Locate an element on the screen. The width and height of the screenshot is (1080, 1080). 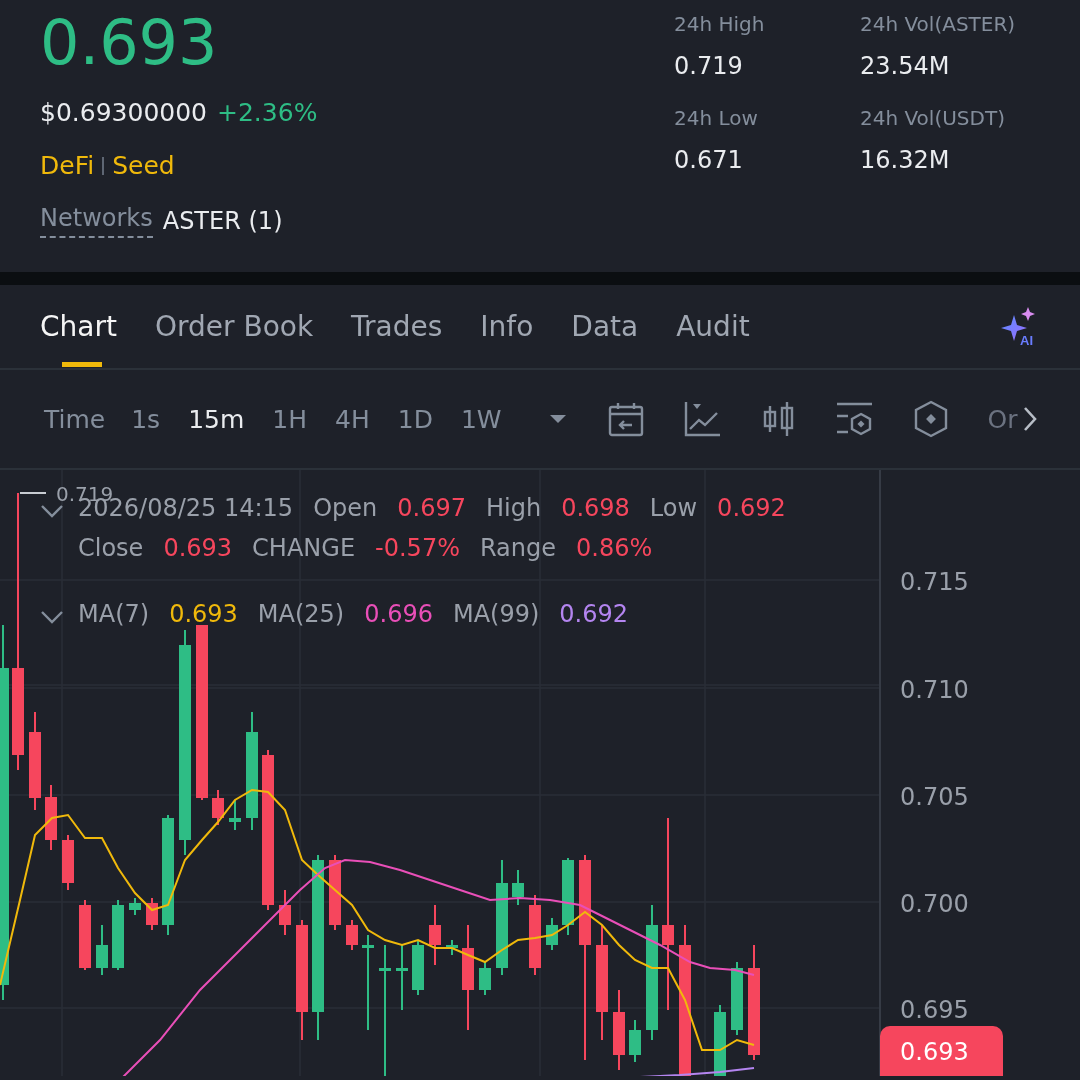
ohlc-label: Range is located at coordinates (518, 548).